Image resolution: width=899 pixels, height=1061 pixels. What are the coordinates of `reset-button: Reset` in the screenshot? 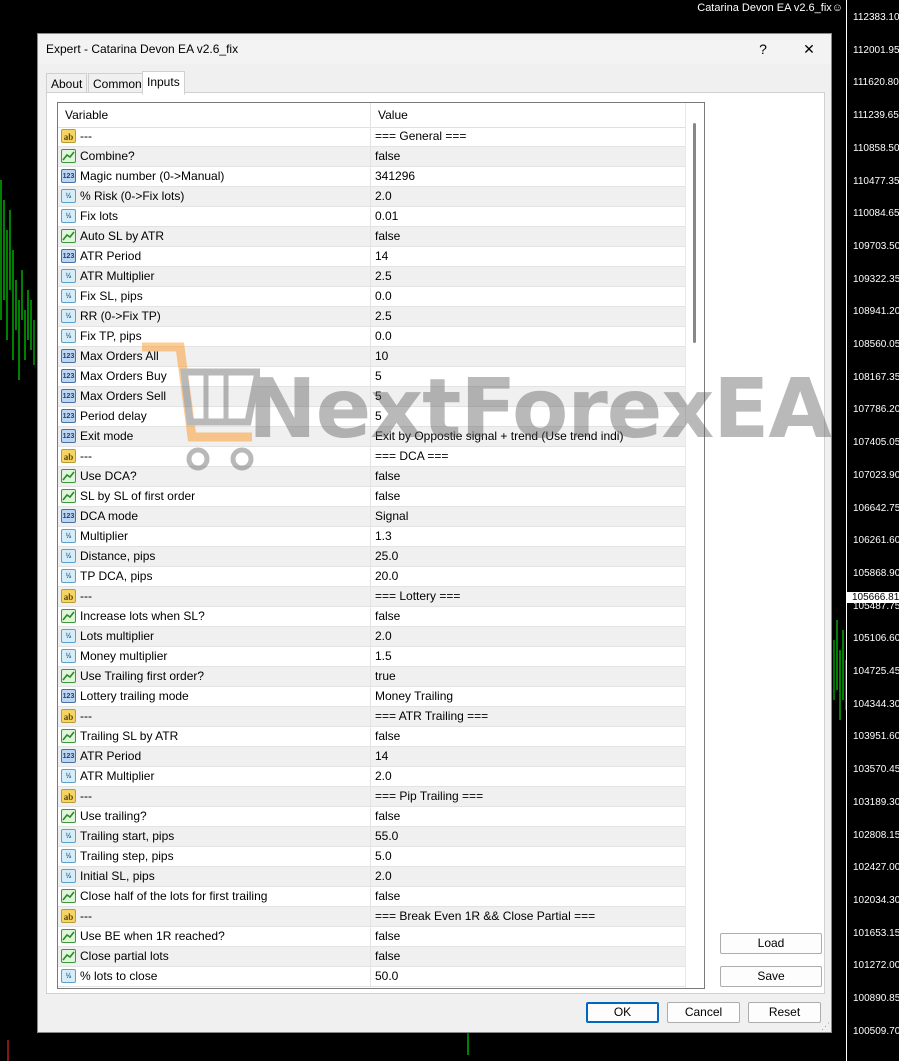 It's located at (784, 1012).